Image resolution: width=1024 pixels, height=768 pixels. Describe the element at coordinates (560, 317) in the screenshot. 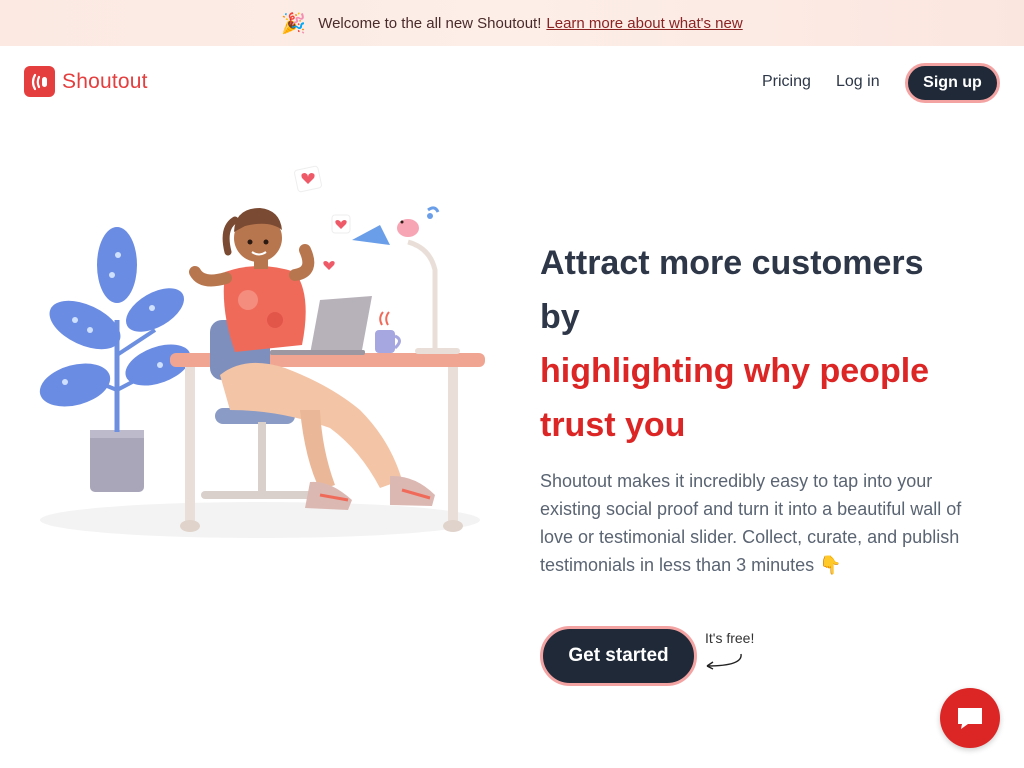

I see `headline-line-2: by` at that location.